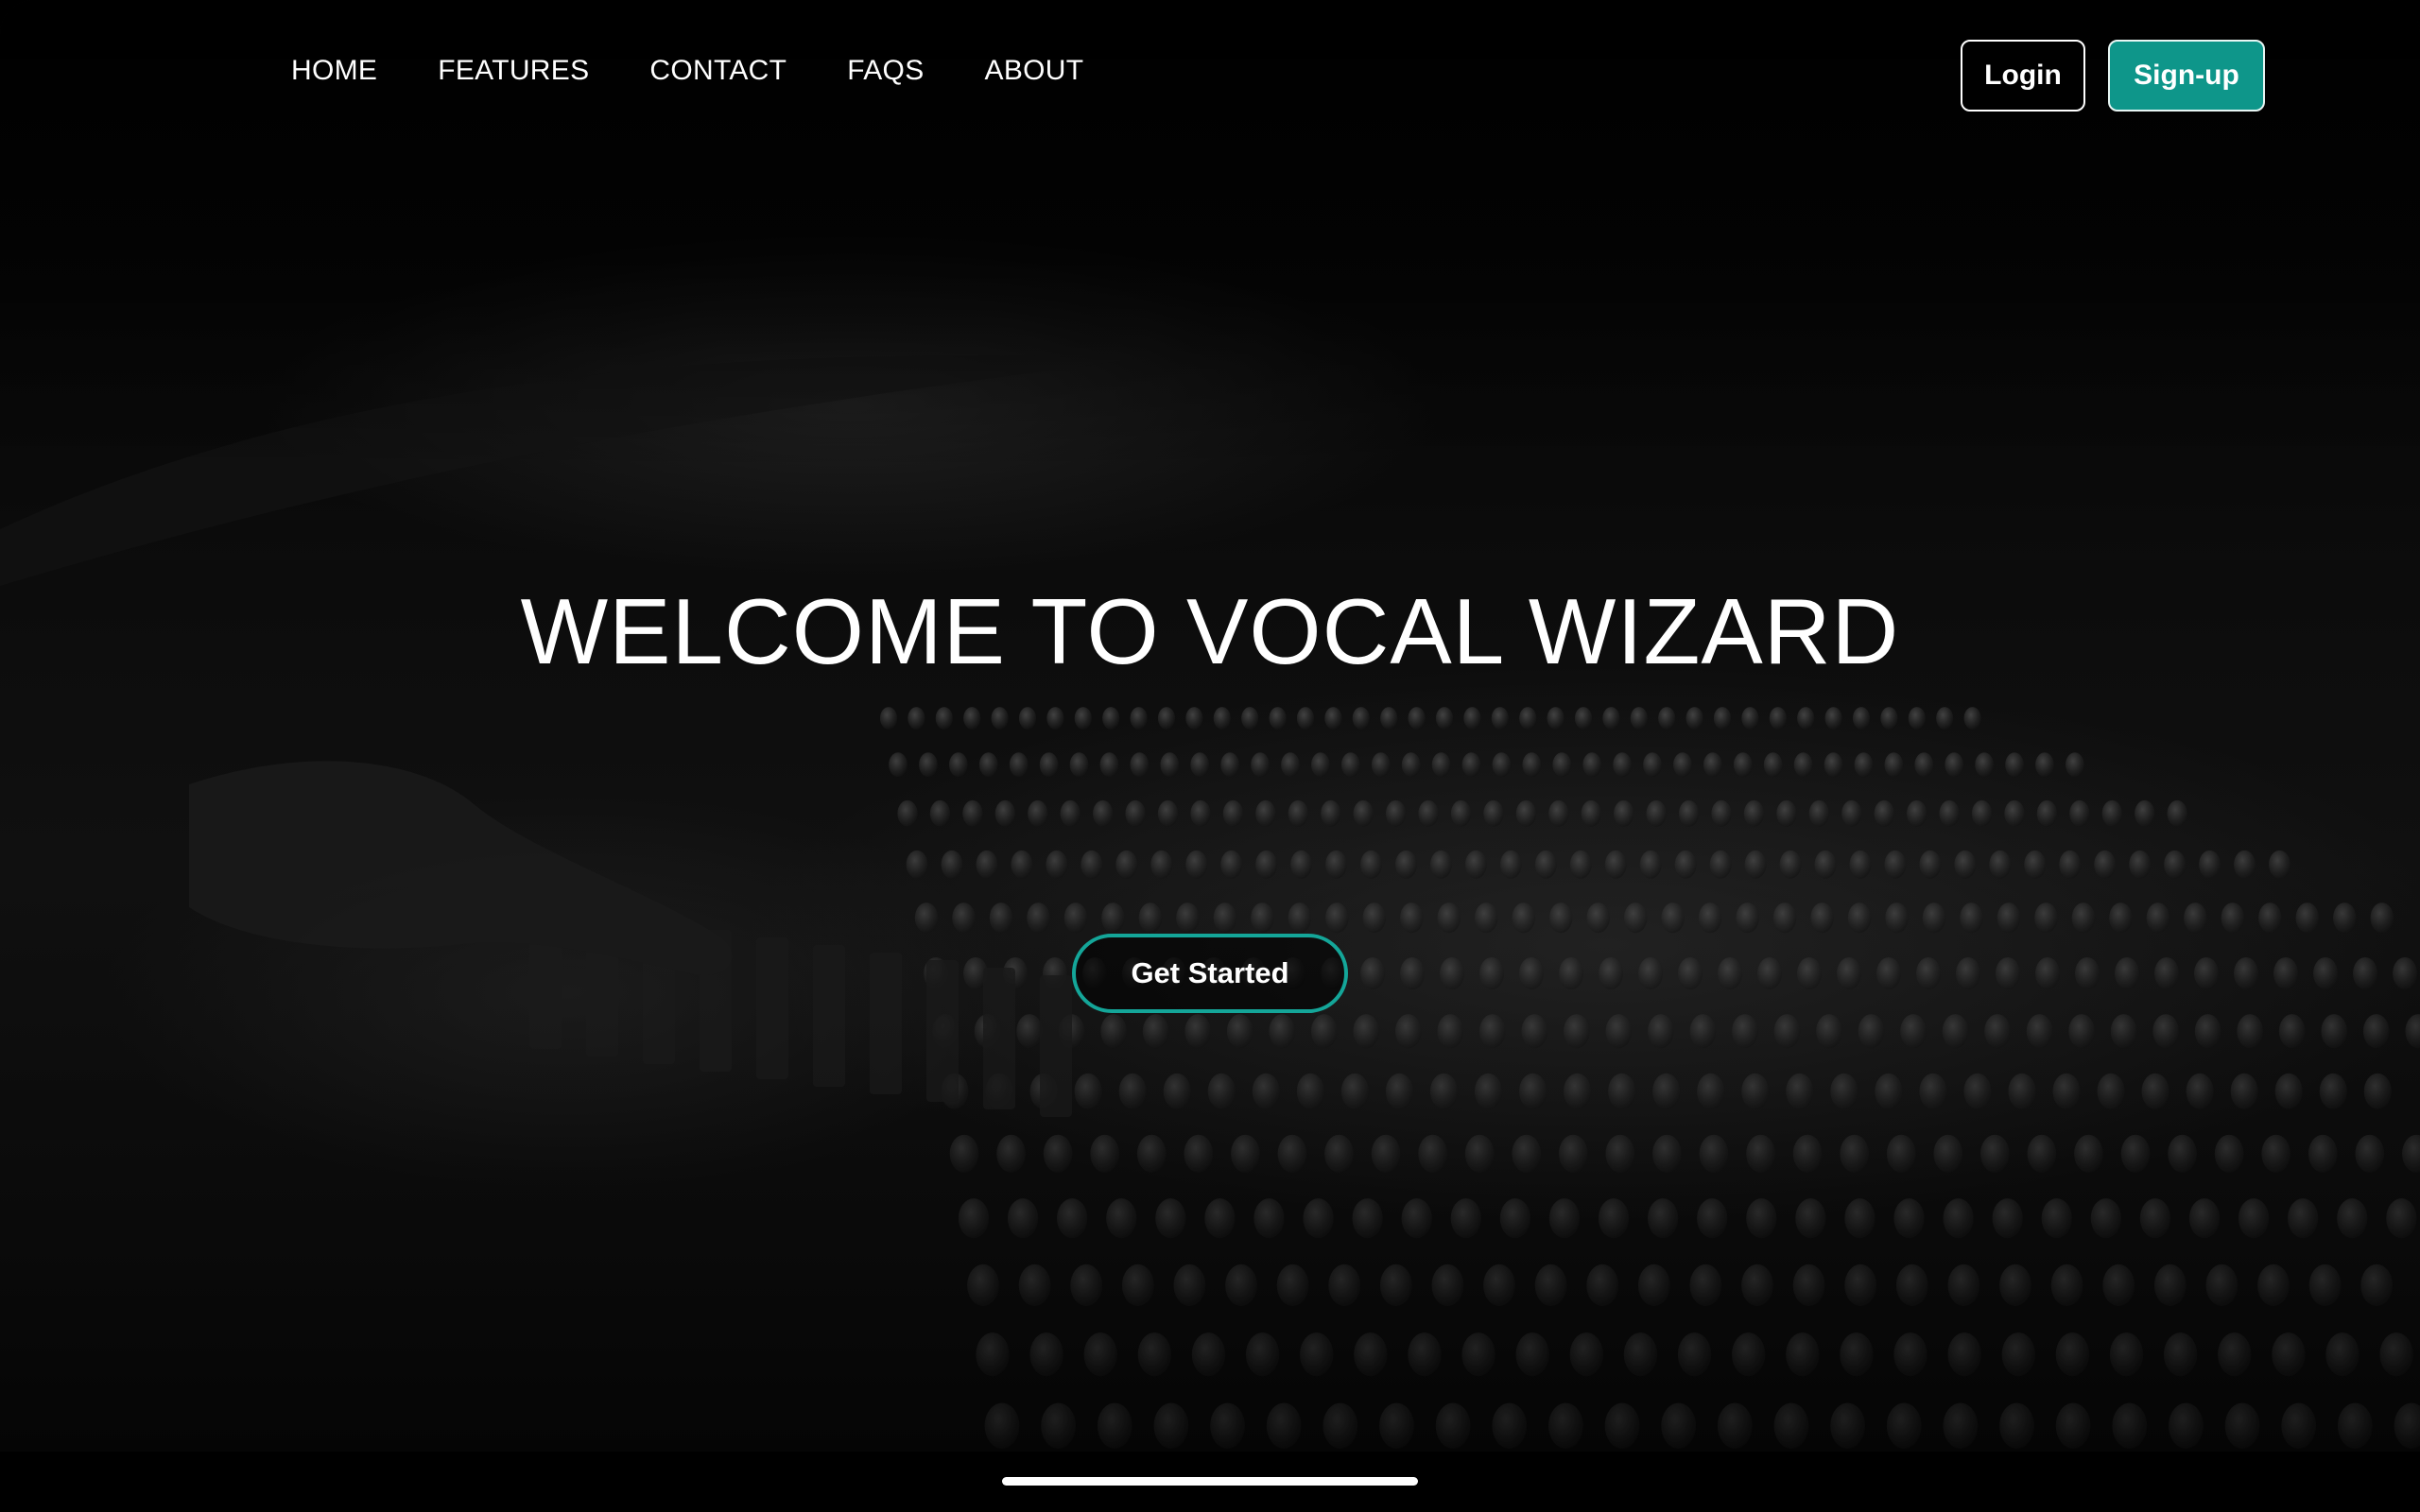 Image resolution: width=2420 pixels, height=1512 pixels. I want to click on nav-contact: CONTACT, so click(717, 71).